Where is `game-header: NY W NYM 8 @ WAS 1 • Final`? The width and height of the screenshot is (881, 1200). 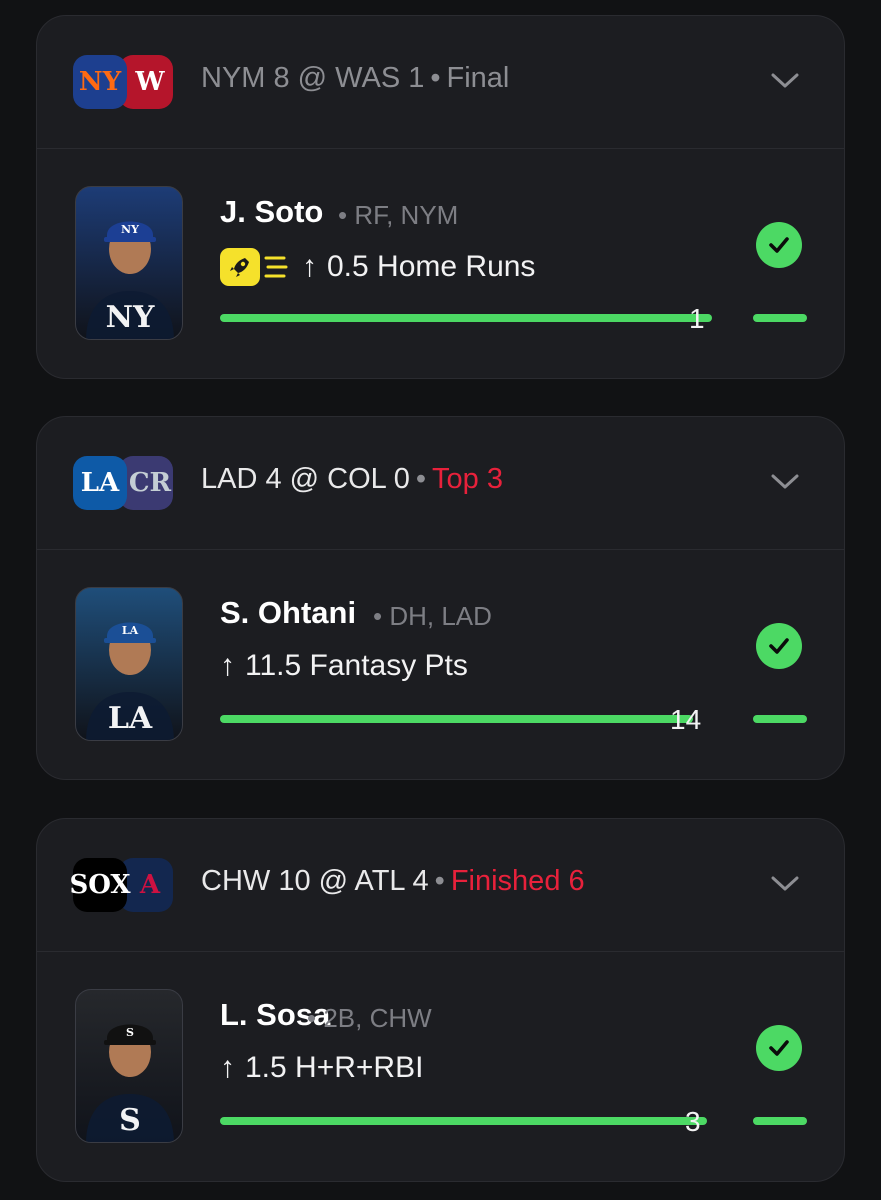
game-header: NY W NYM 8 @ WAS 1 • Final is located at coordinates (440, 82).